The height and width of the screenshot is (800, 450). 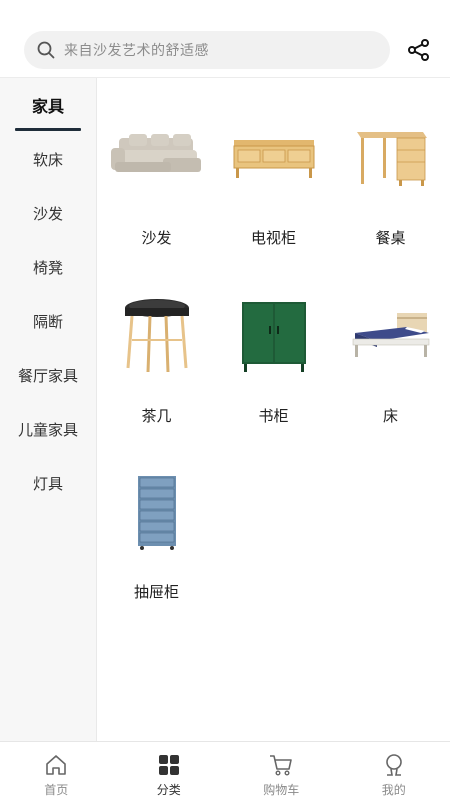 What do you see at coordinates (169, 765) in the screenshot?
I see `category-icon` at bounding box center [169, 765].